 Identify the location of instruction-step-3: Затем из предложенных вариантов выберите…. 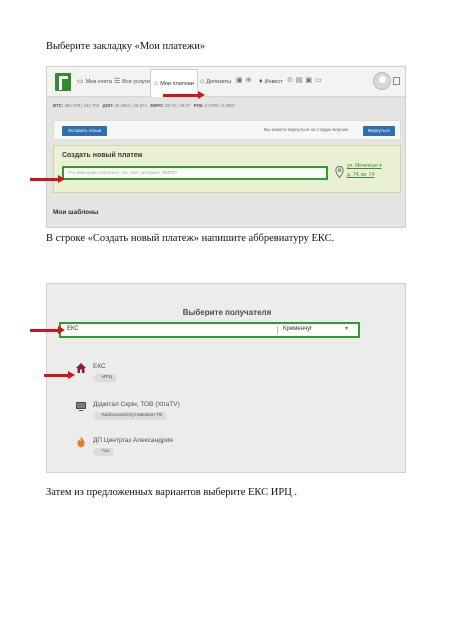
(172, 492).